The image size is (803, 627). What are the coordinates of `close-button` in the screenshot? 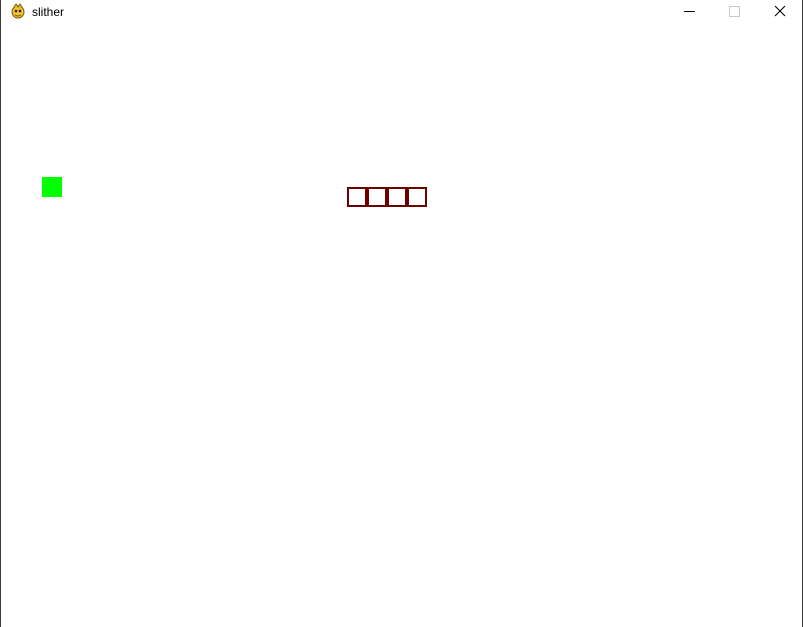 It's located at (779, 12).